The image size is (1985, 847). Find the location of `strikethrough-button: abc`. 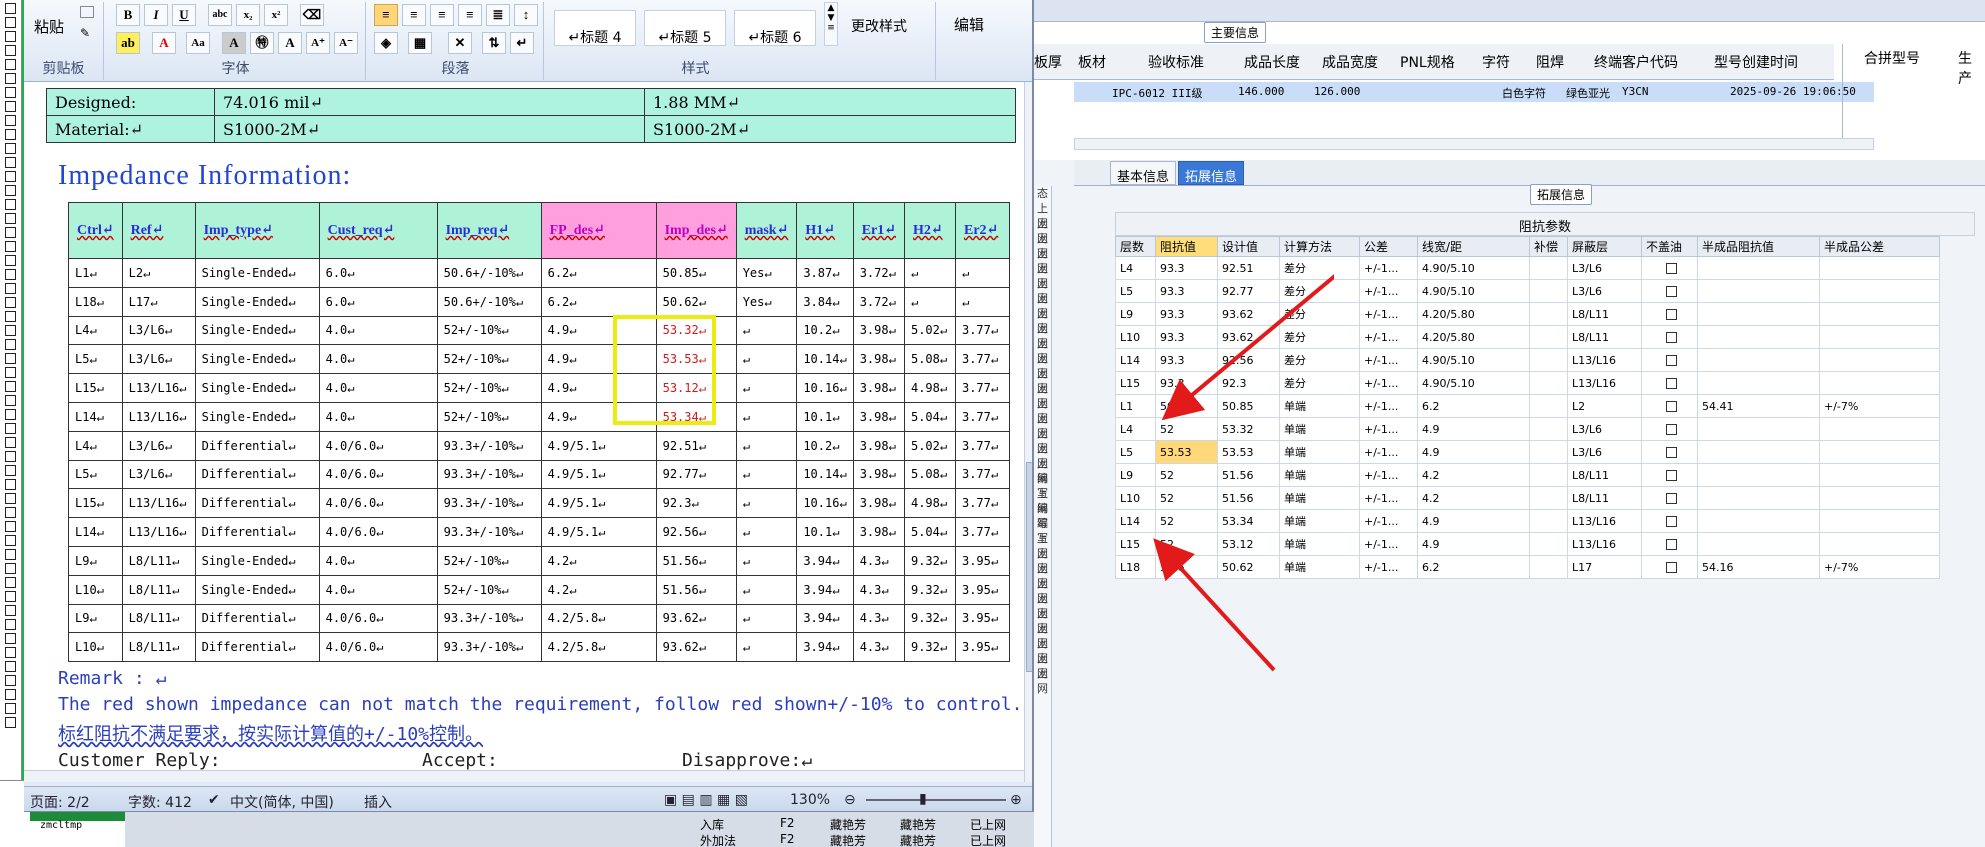

strikethrough-button: abc is located at coordinates (220, 15).